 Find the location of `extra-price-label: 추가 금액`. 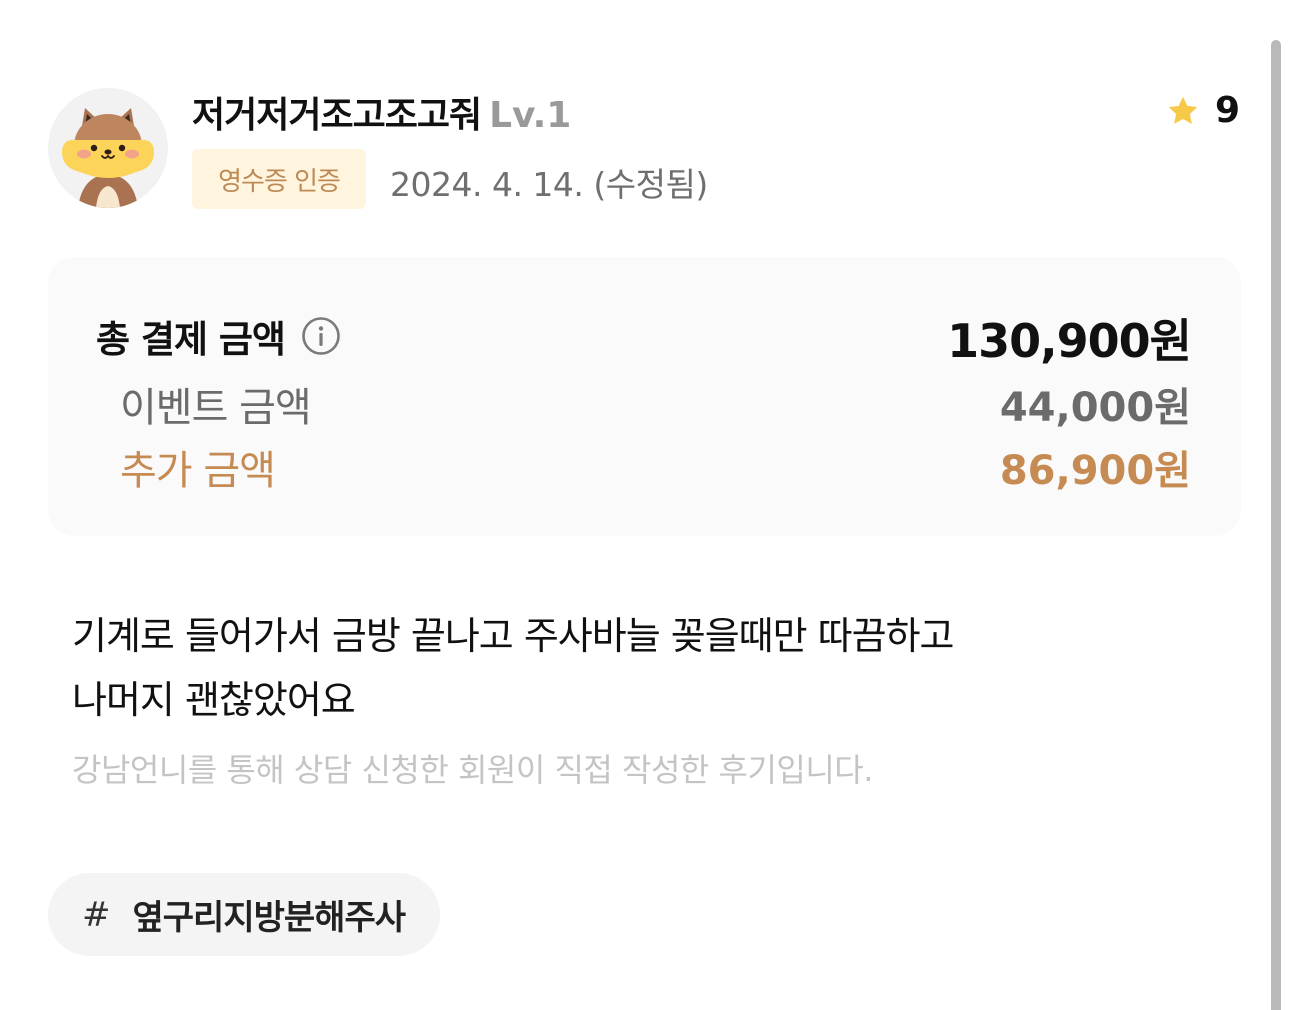

extra-price-label: 추가 금액 is located at coordinates (198, 471).